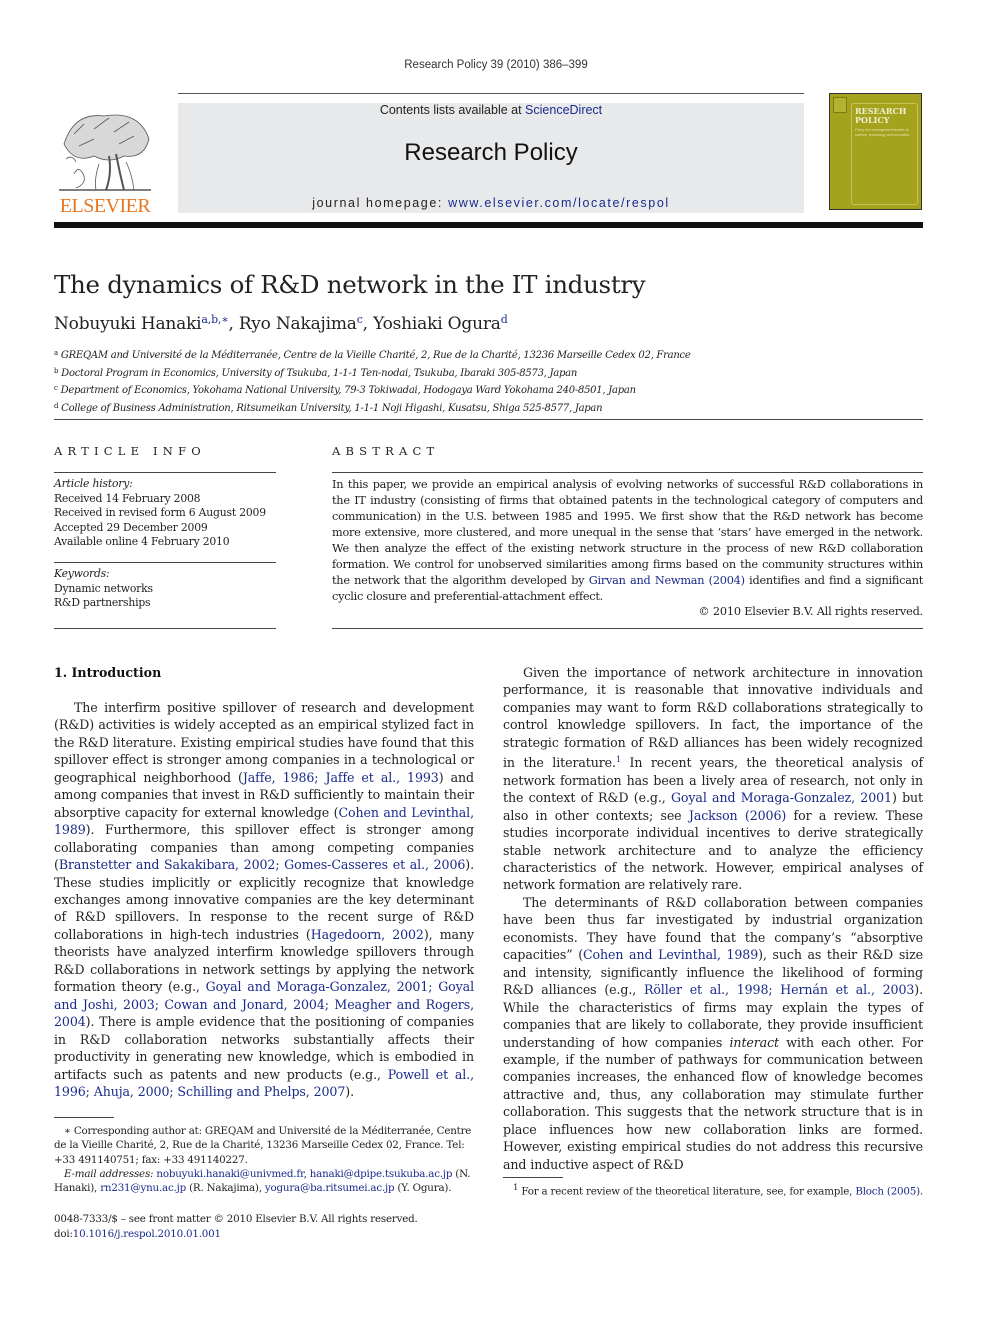 This screenshot has height=1323, width=992. What do you see at coordinates (840, 105) in the screenshot?
I see `elsevier-badge-icon` at bounding box center [840, 105].